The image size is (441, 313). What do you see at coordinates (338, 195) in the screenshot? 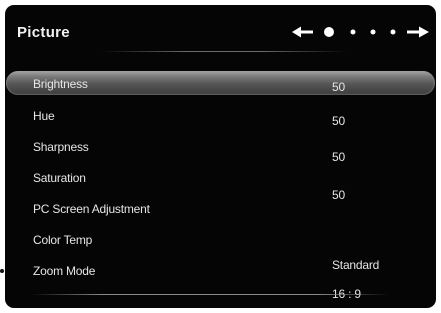
I see `menu-item-saturation-value: 50` at bounding box center [338, 195].